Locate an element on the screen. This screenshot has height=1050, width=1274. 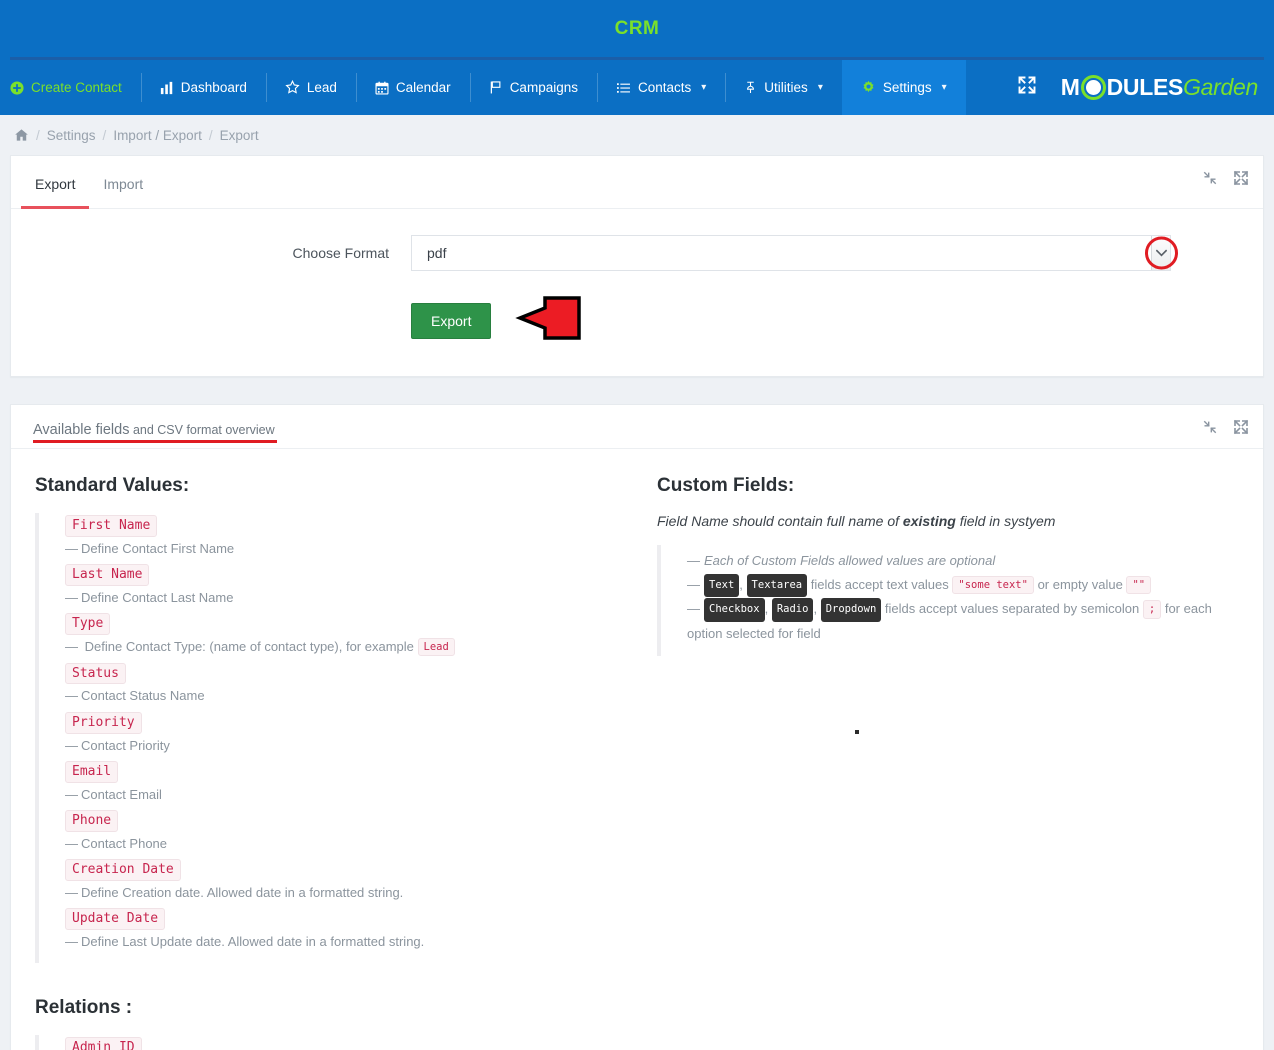
value-example-semicolon: ; is located at coordinates (1152, 609).